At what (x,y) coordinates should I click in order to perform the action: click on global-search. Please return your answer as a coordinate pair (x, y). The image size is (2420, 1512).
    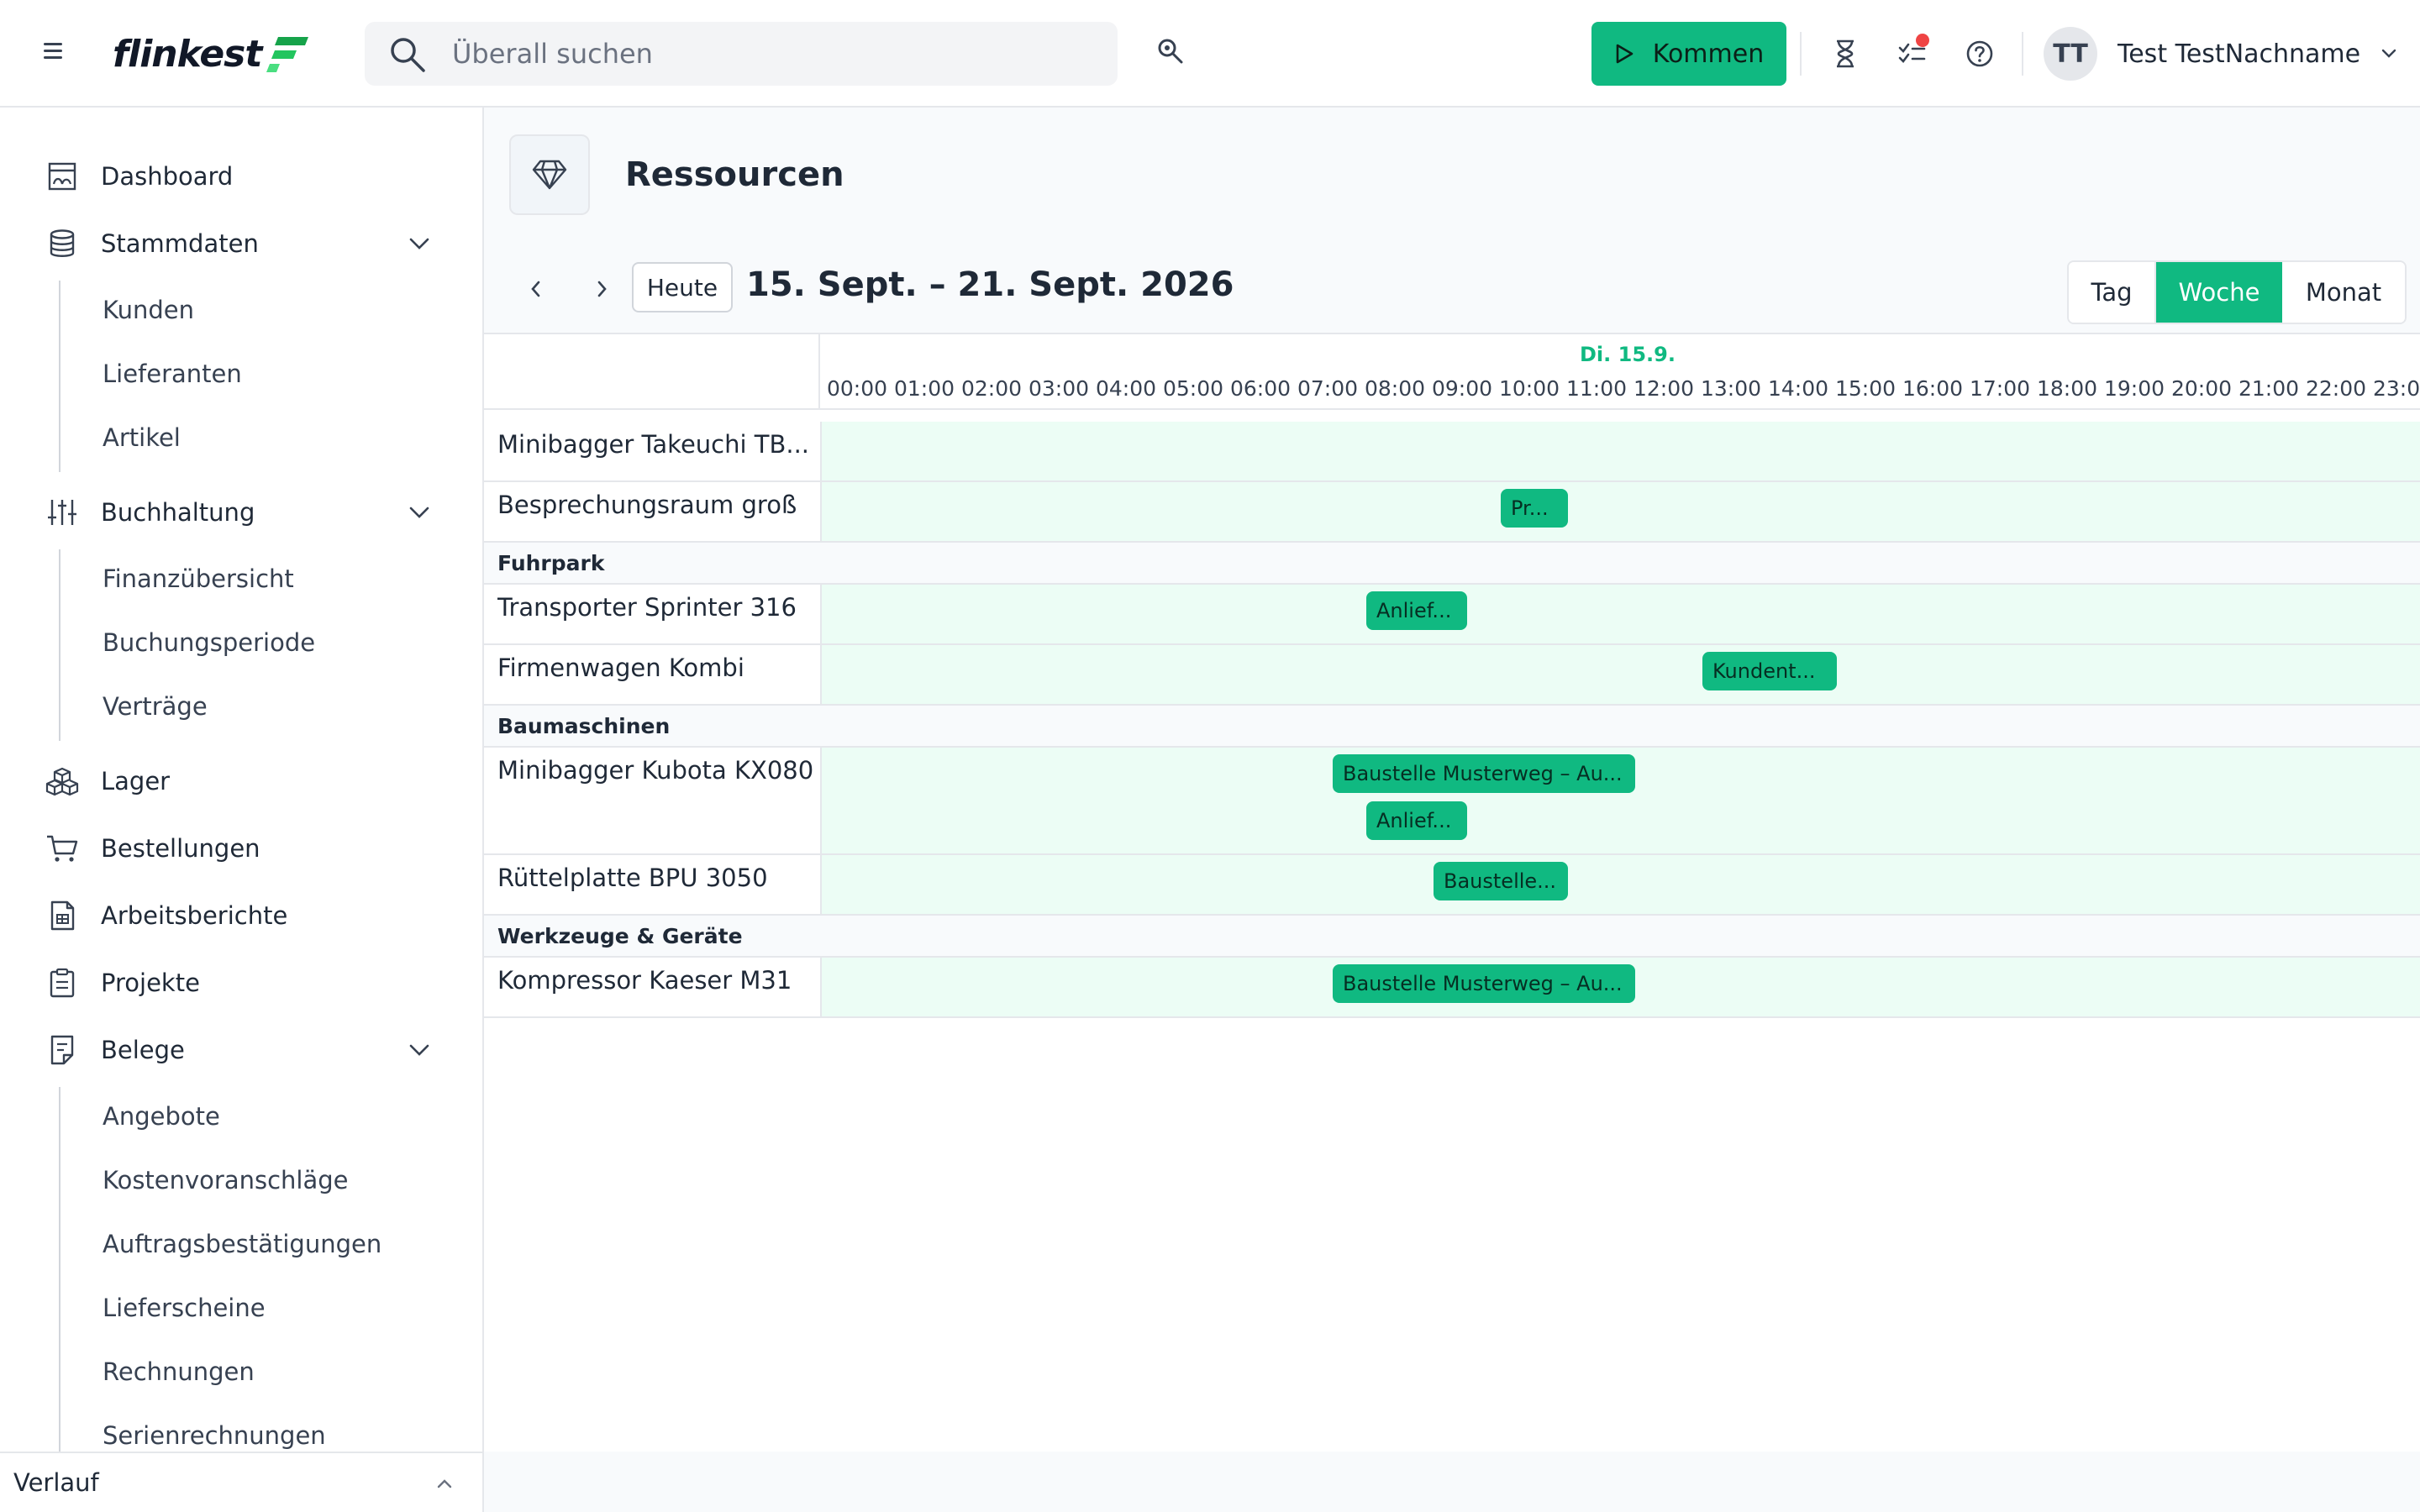
    Looking at the image, I should click on (741, 54).